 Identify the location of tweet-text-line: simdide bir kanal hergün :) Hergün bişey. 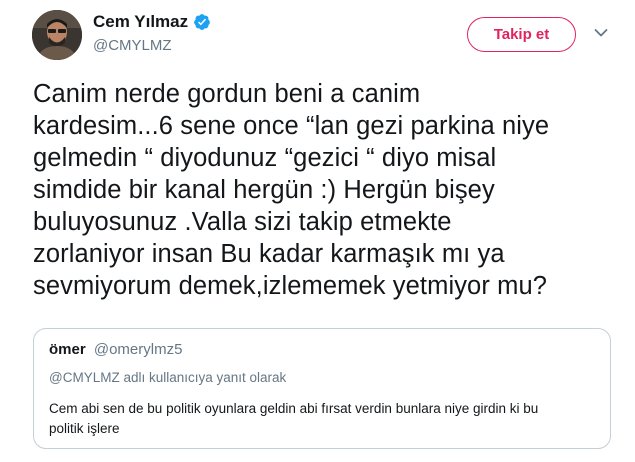
(264, 190).